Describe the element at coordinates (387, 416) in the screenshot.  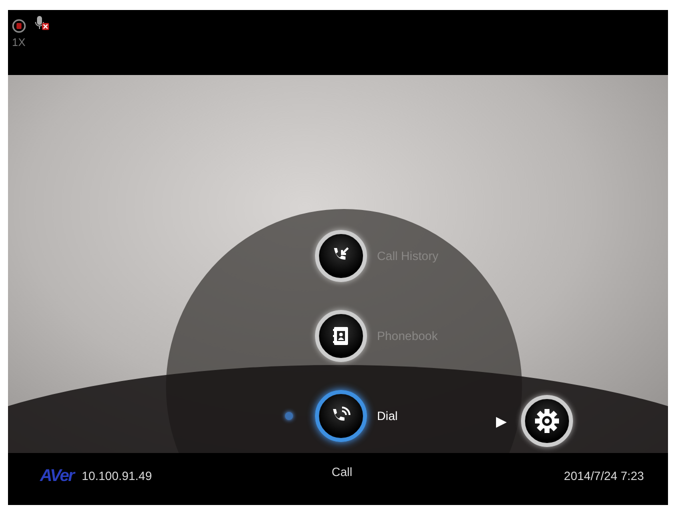
I see `menu-label: Dial` at that location.